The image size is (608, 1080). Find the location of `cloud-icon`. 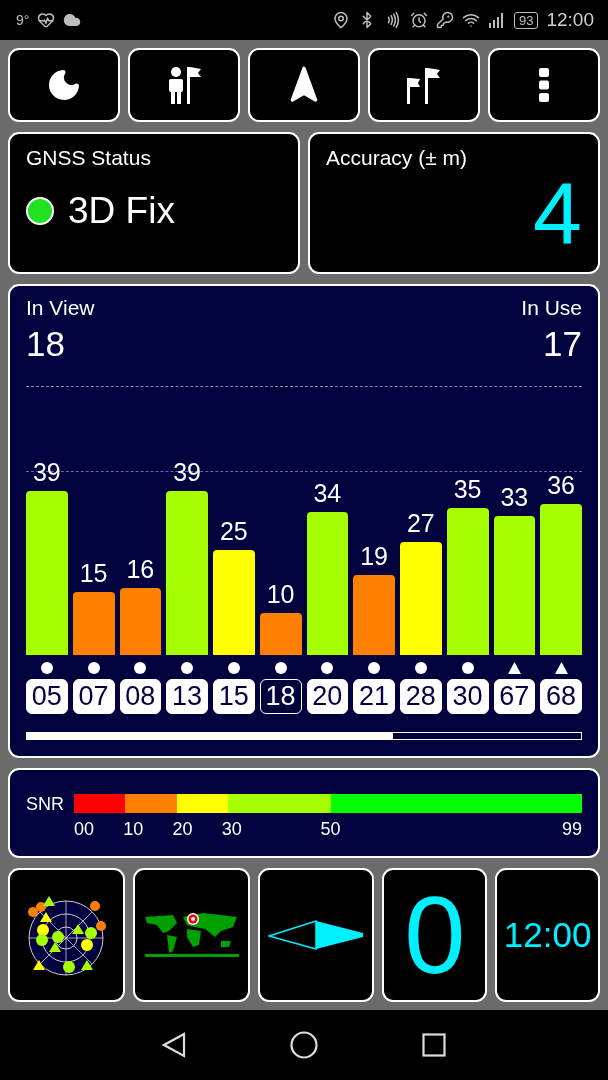

cloud-icon is located at coordinates (72, 20).